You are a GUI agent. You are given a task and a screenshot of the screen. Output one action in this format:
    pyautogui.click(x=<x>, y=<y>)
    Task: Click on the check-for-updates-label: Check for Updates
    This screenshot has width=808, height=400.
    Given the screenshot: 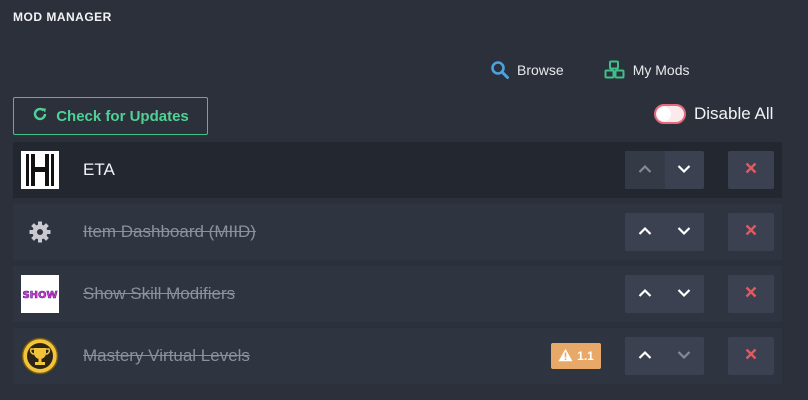 What is the action you would take?
    pyautogui.click(x=122, y=116)
    